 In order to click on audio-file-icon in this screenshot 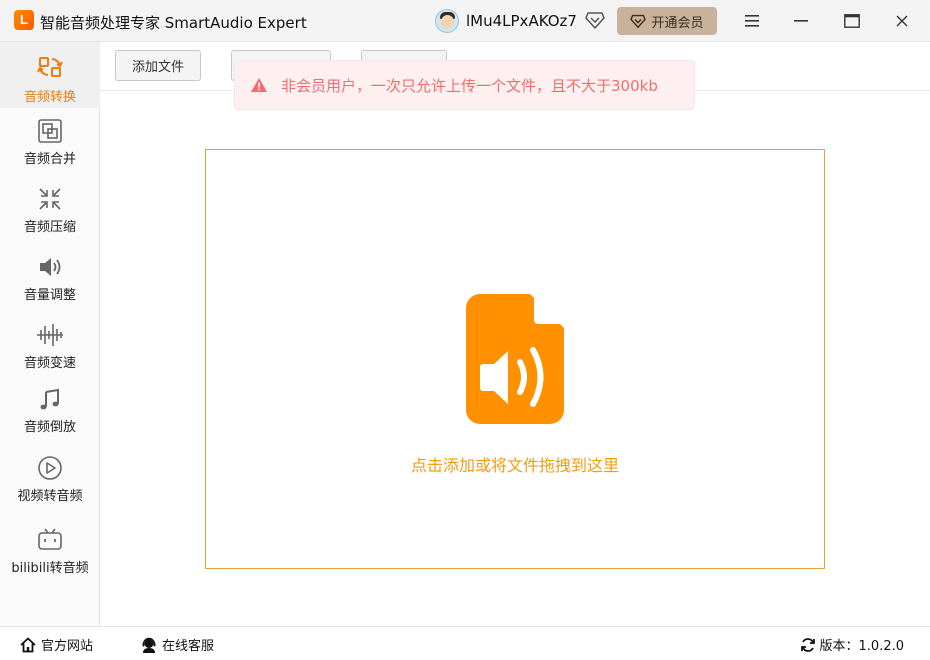, I will do `click(515, 359)`.